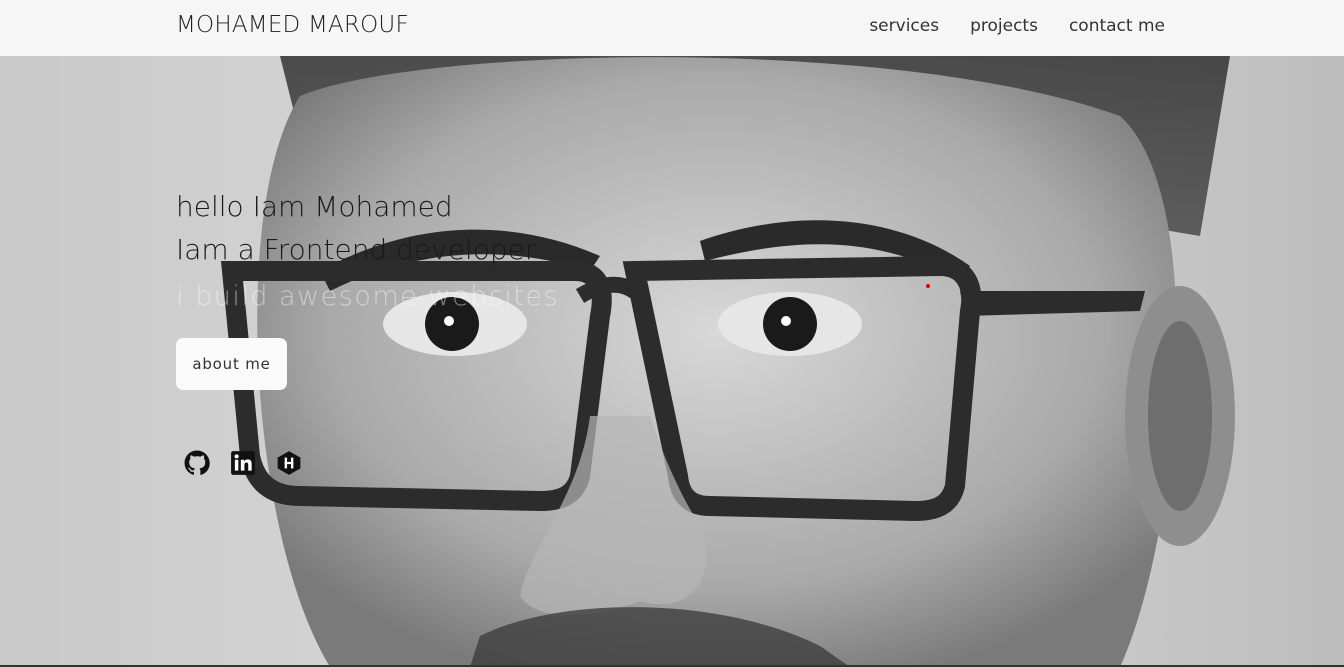  Describe the element at coordinates (314, 206) in the screenshot. I see `hero-greeting: hello Iam Mohamed` at that location.